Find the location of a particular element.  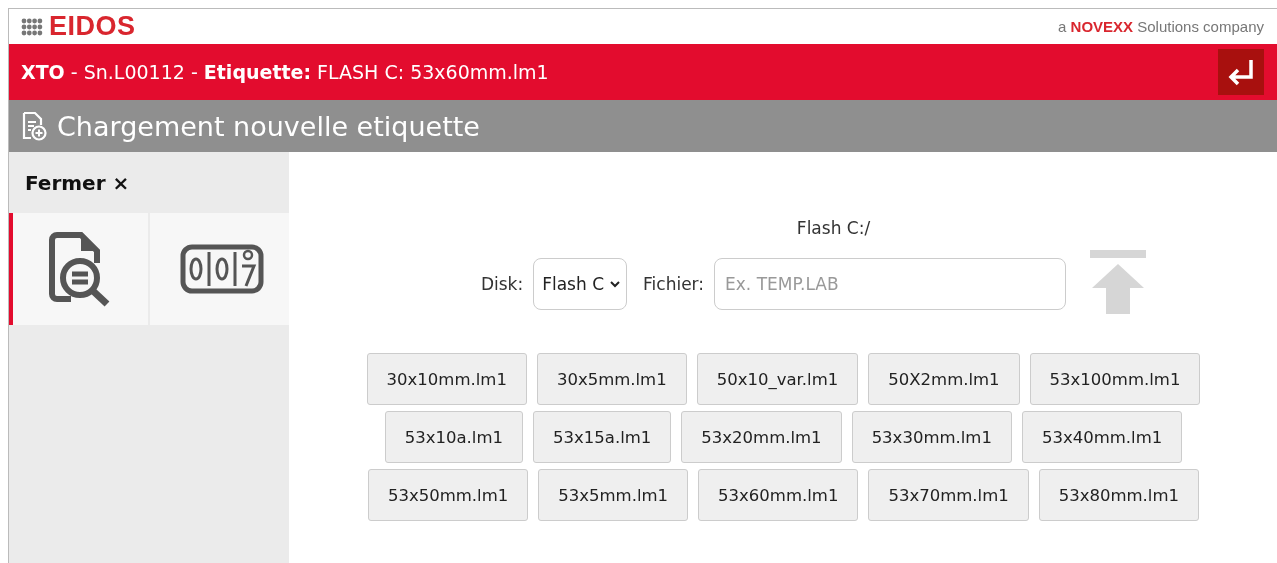

counter-icon is located at coordinates (221, 269).